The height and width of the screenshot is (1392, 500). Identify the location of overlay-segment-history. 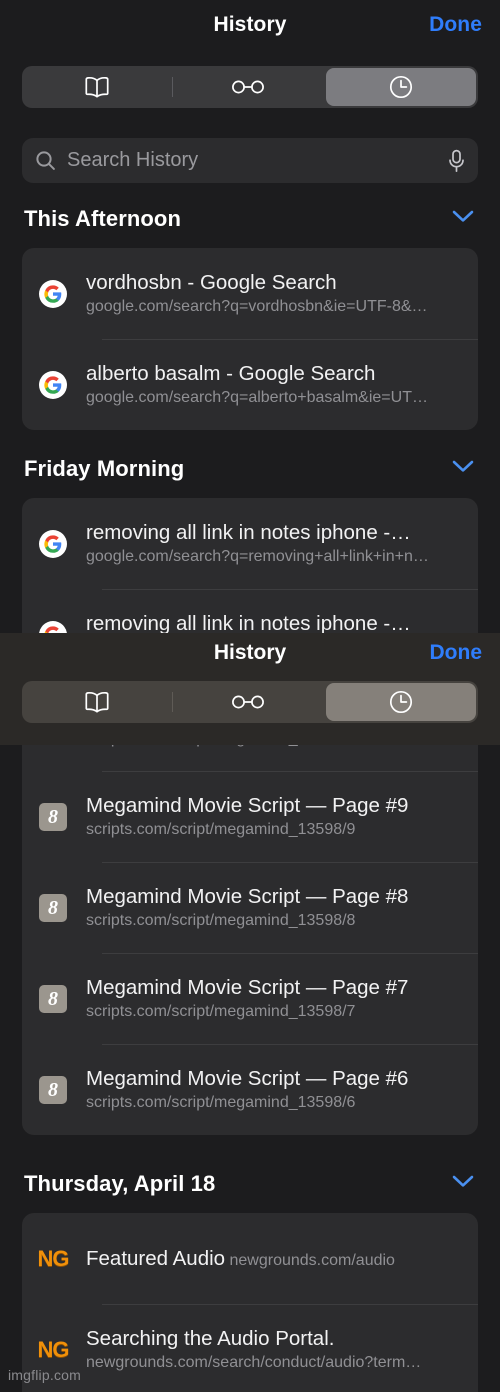
(400, 702).